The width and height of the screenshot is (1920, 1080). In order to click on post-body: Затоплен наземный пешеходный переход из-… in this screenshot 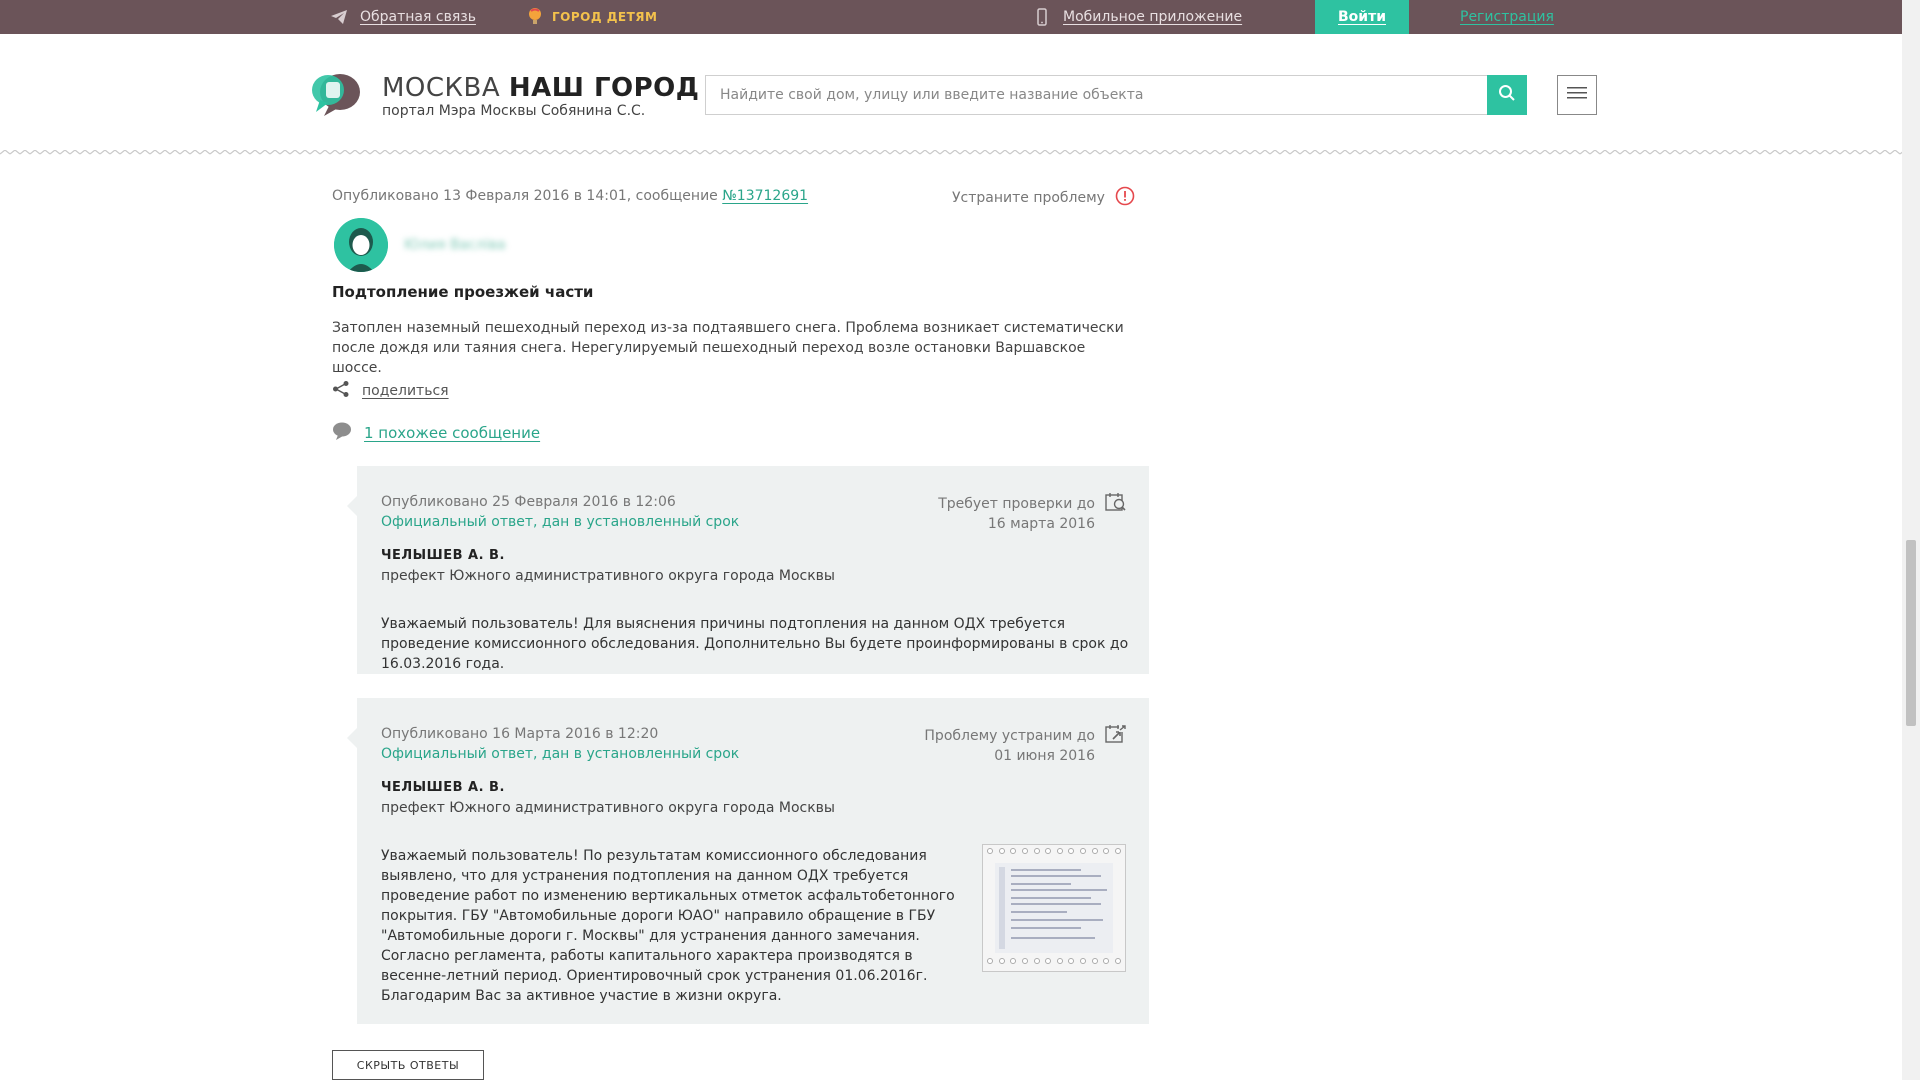, I will do `click(728, 348)`.